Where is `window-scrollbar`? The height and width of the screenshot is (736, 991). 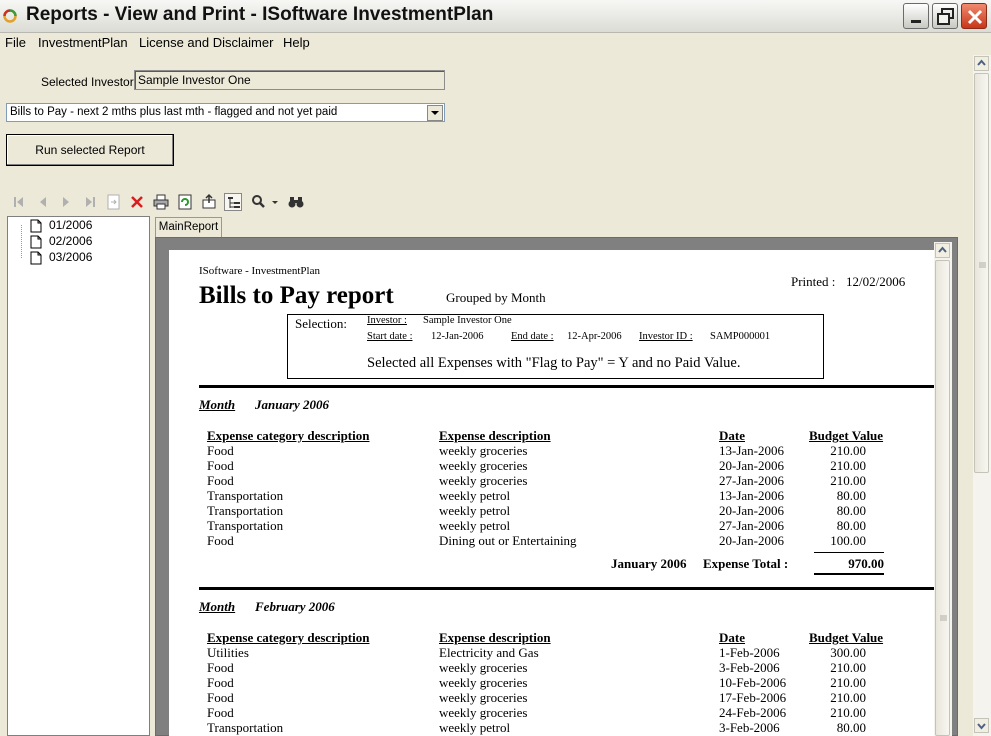
window-scrollbar is located at coordinates (982, 395).